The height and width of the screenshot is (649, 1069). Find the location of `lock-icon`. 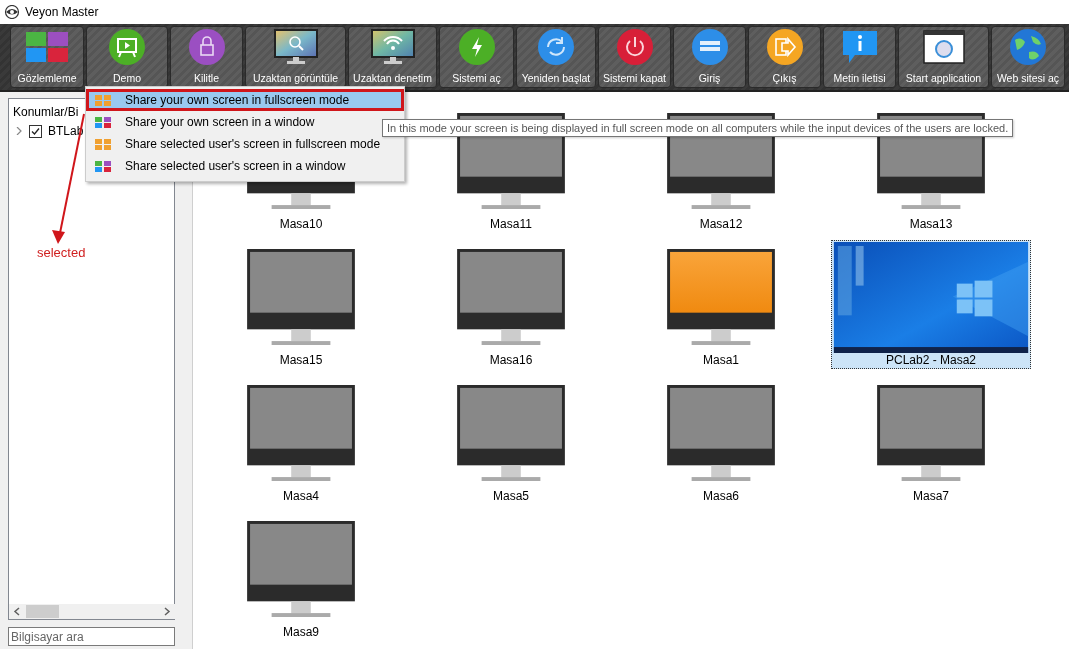

lock-icon is located at coordinates (206, 47).